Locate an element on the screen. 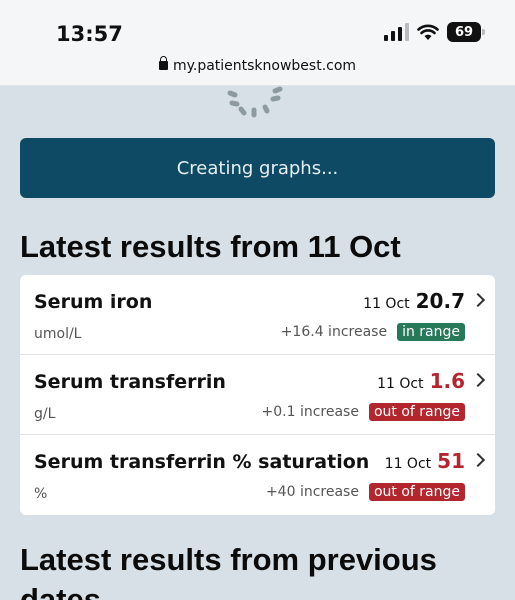 Image resolution: width=515 pixels, height=600 pixels. result-change: +0.1 increase is located at coordinates (310, 412).